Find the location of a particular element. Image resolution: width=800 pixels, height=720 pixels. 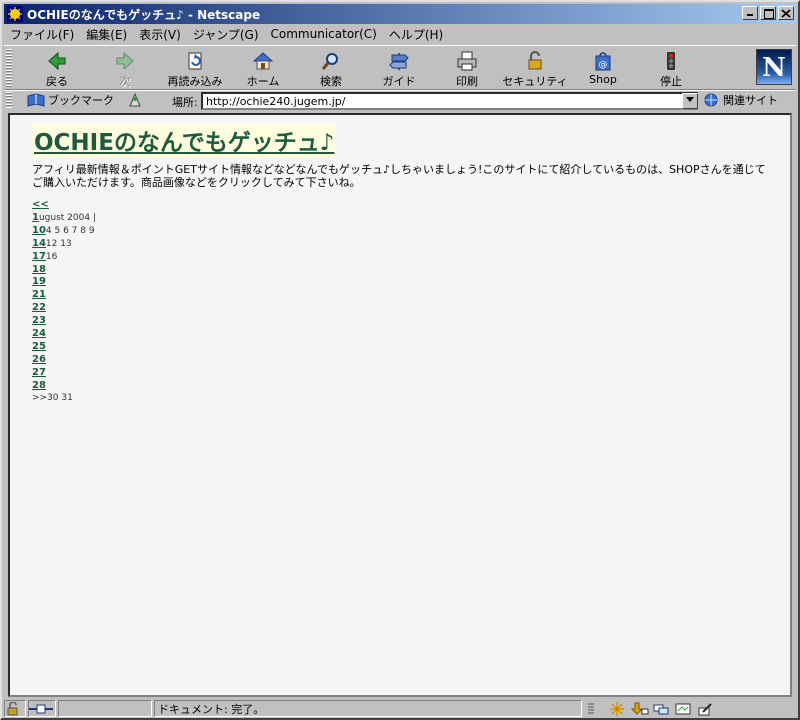

chevron-down-icon is located at coordinates (690, 99).